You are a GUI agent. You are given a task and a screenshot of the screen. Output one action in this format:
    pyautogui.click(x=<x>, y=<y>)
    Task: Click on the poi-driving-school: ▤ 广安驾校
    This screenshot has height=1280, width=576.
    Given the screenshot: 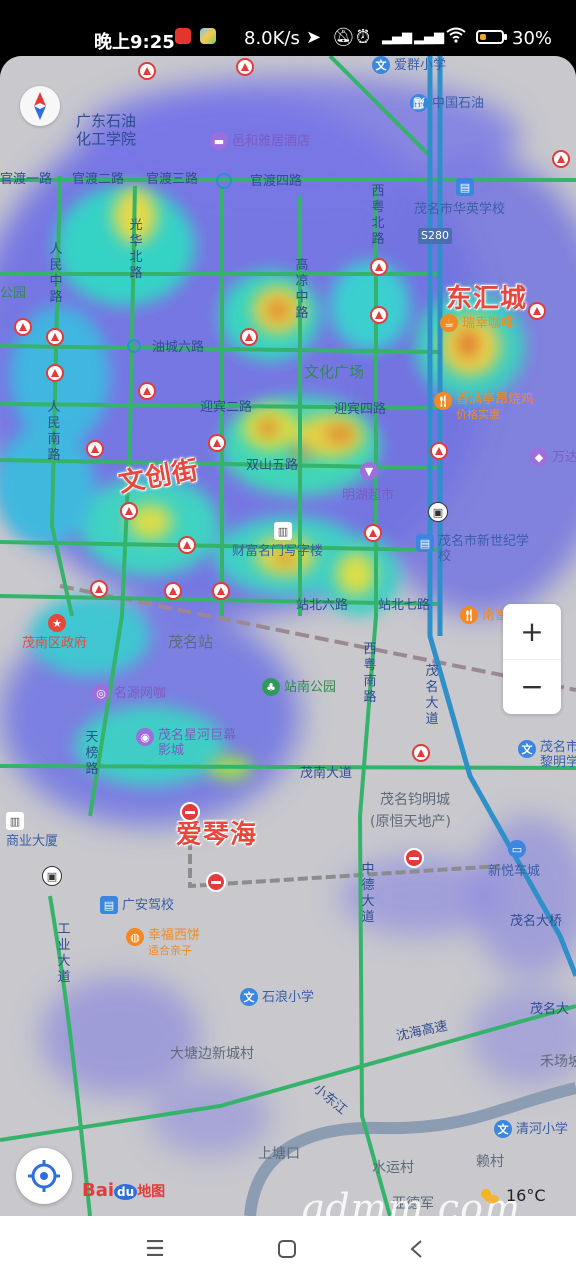 What is the action you would take?
    pyautogui.click(x=137, y=905)
    